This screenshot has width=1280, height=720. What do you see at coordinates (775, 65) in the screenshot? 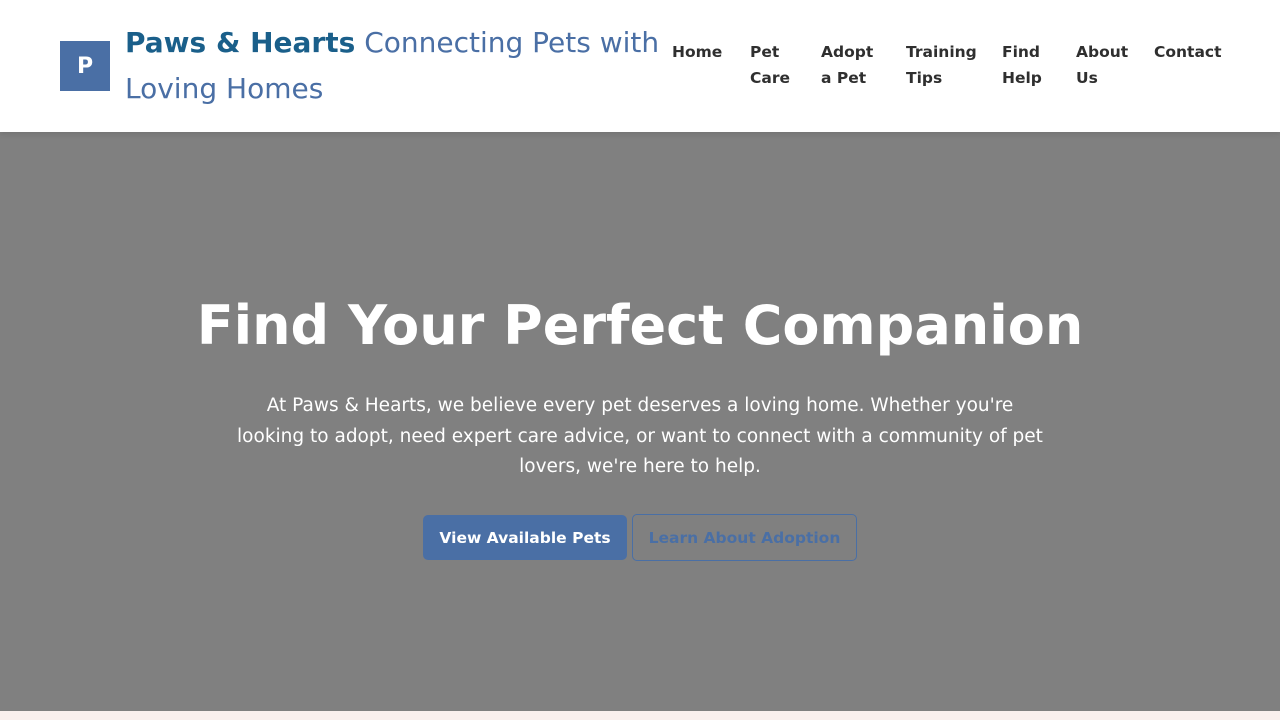
I see `nav-item-pet-care: Pet Care` at bounding box center [775, 65].